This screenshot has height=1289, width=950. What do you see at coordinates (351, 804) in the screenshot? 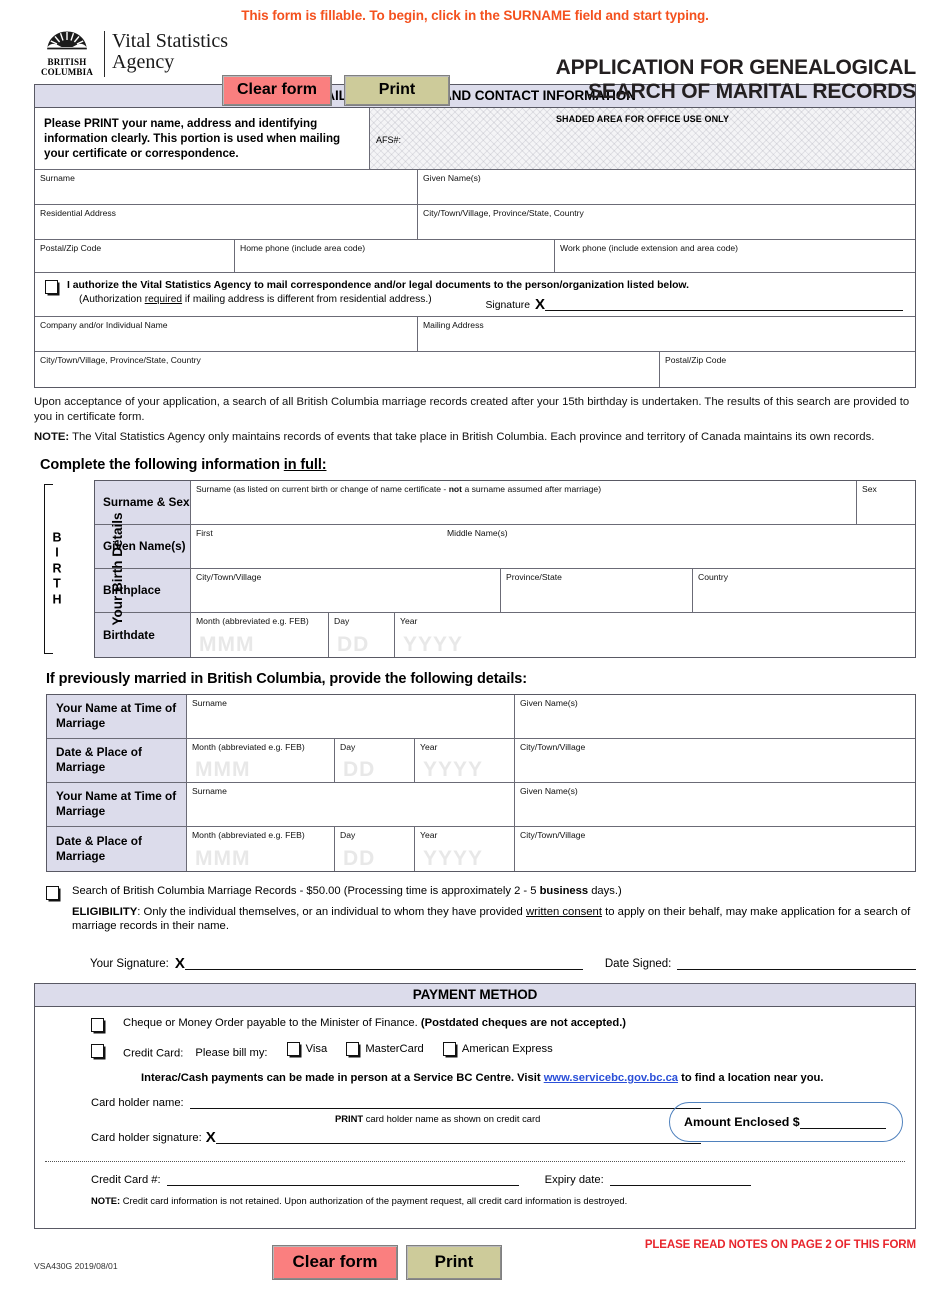
I see `marriage-surname-field-2: Surname` at bounding box center [351, 804].